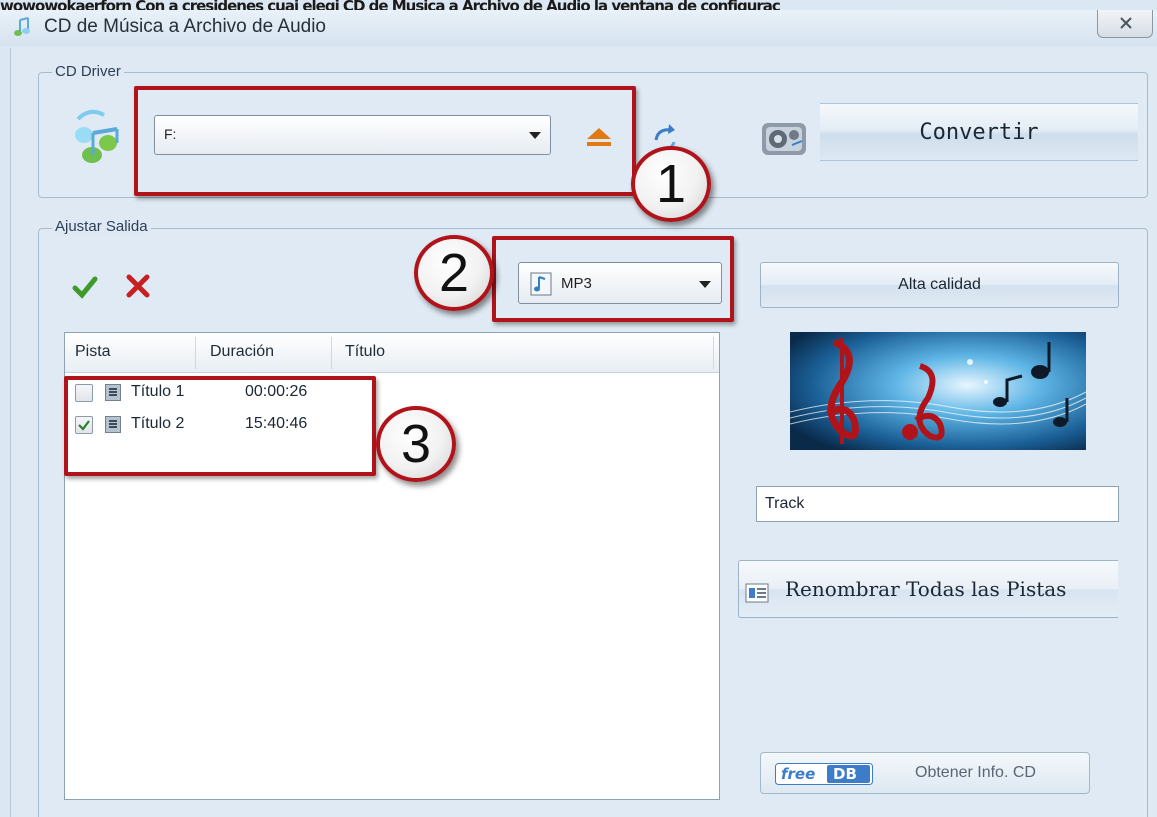 This screenshot has height=817, width=1157. Describe the element at coordinates (979, 132) in the screenshot. I see `convert-button: Convertir` at that location.